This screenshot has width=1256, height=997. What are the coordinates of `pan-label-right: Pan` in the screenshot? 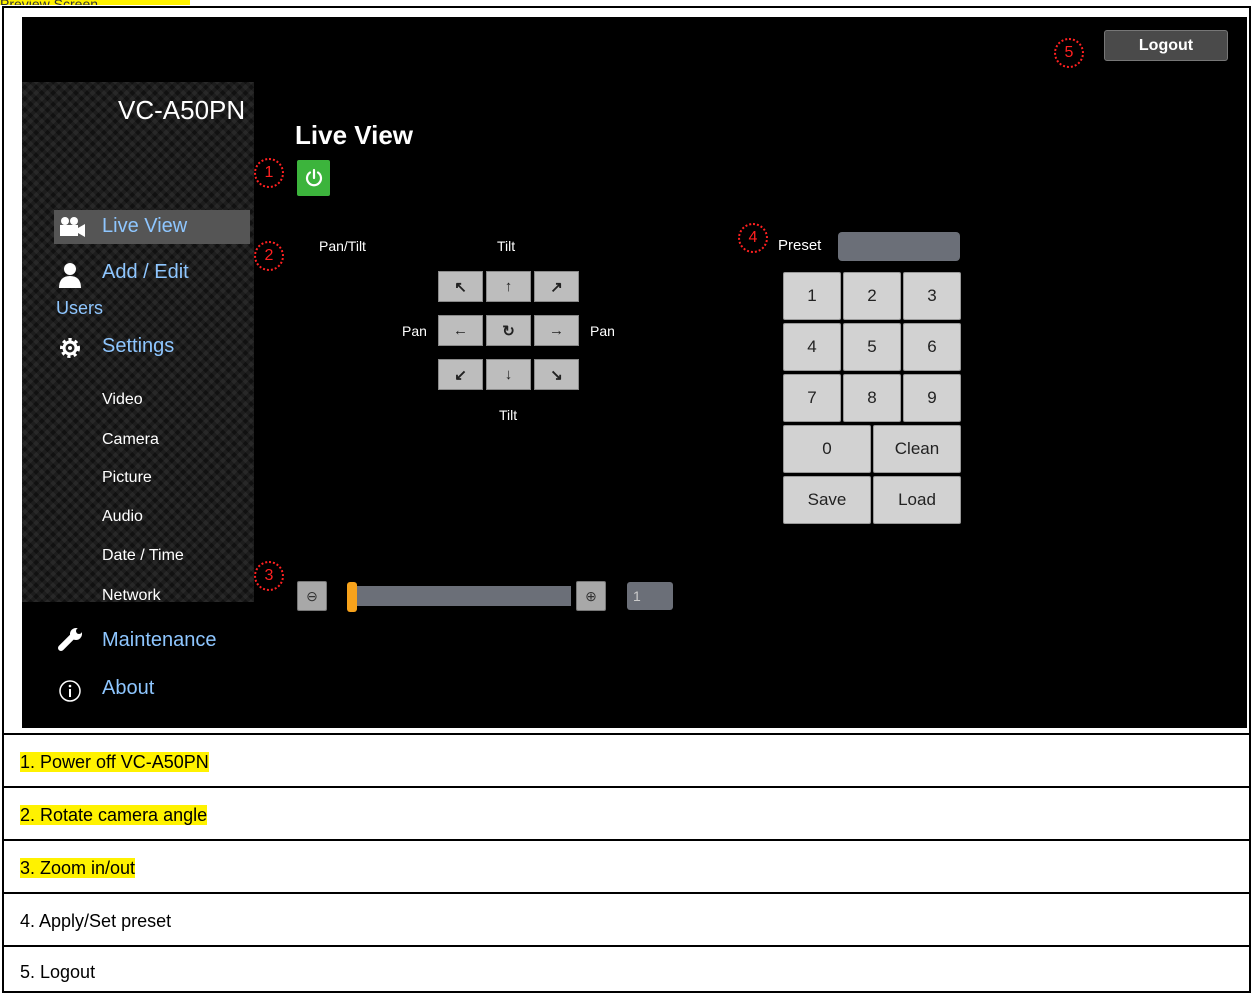 It's located at (602, 331).